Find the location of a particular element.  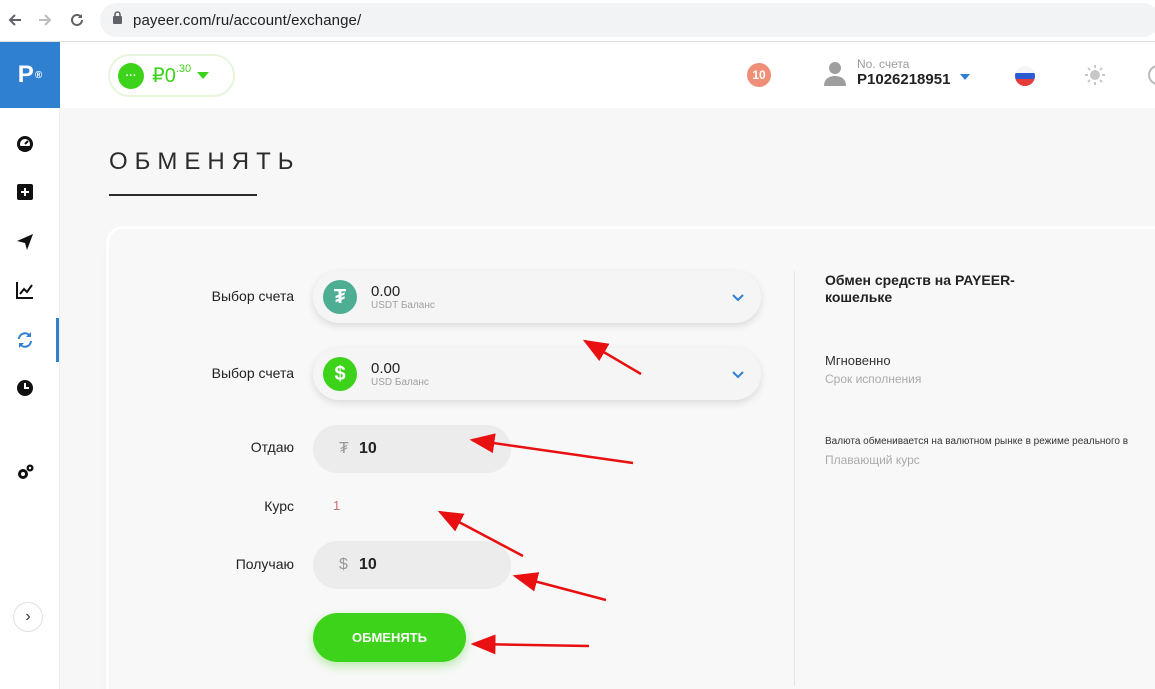

receive-amount-value: 10 is located at coordinates (368, 564).